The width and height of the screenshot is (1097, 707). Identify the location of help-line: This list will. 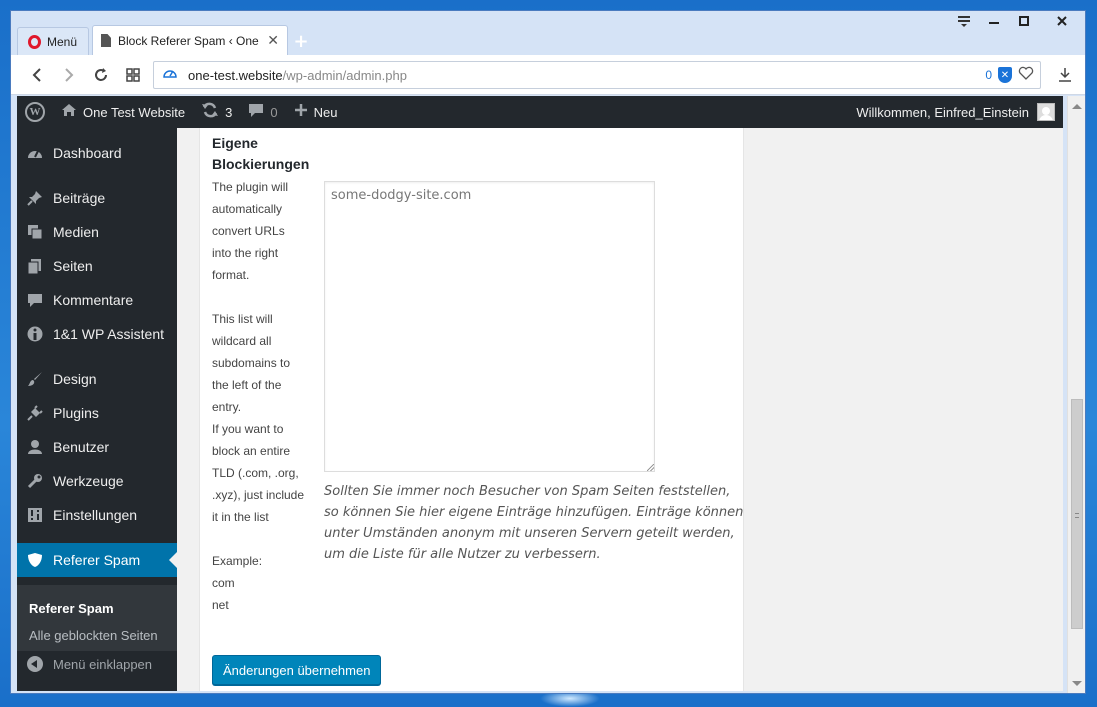
(242, 319).